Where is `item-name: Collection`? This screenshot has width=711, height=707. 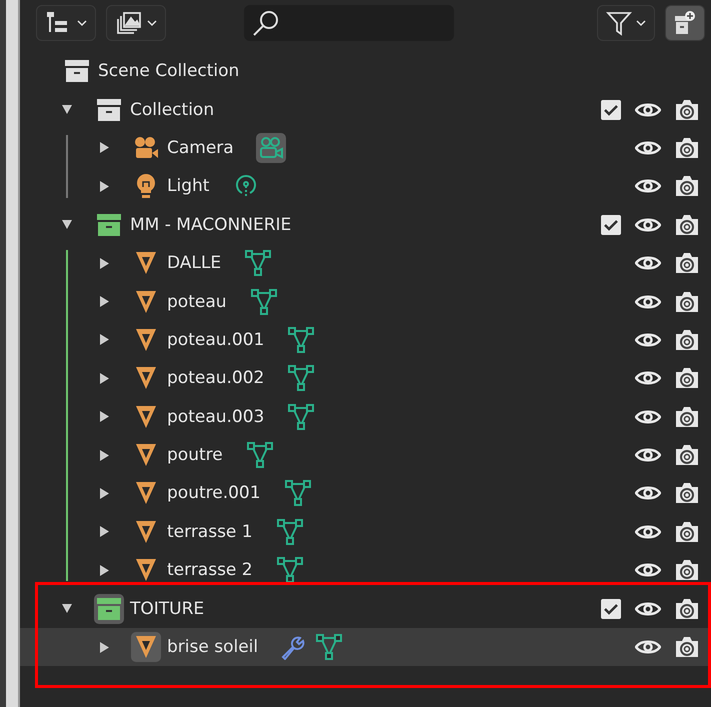
item-name: Collection is located at coordinates (172, 110).